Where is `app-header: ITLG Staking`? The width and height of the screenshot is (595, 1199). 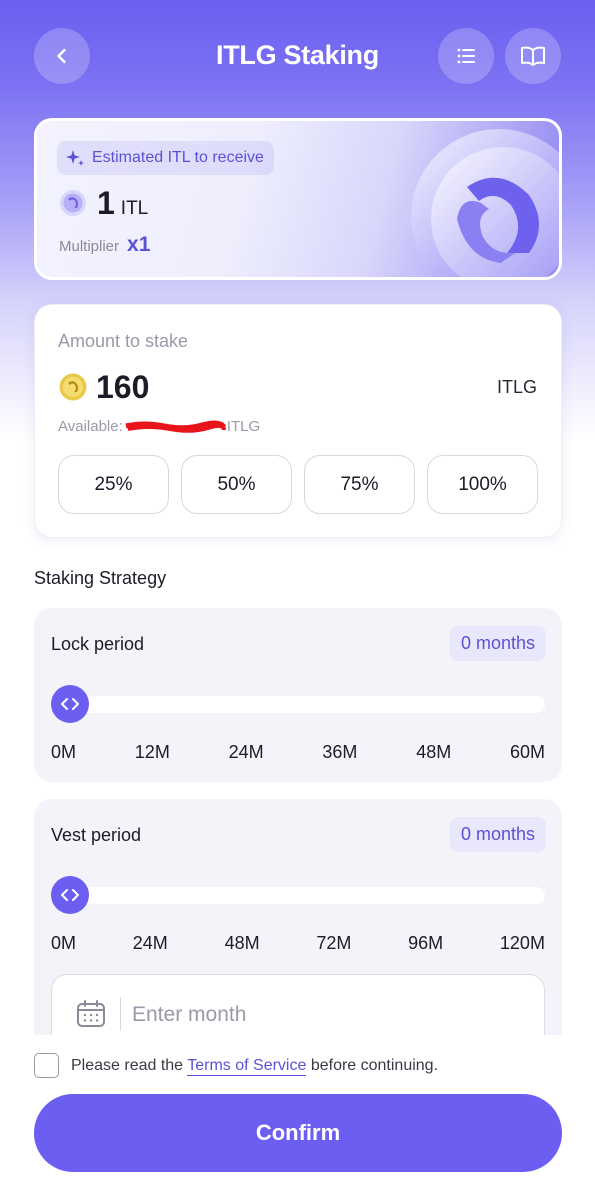
app-header: ITLG Staking is located at coordinates (297, 56).